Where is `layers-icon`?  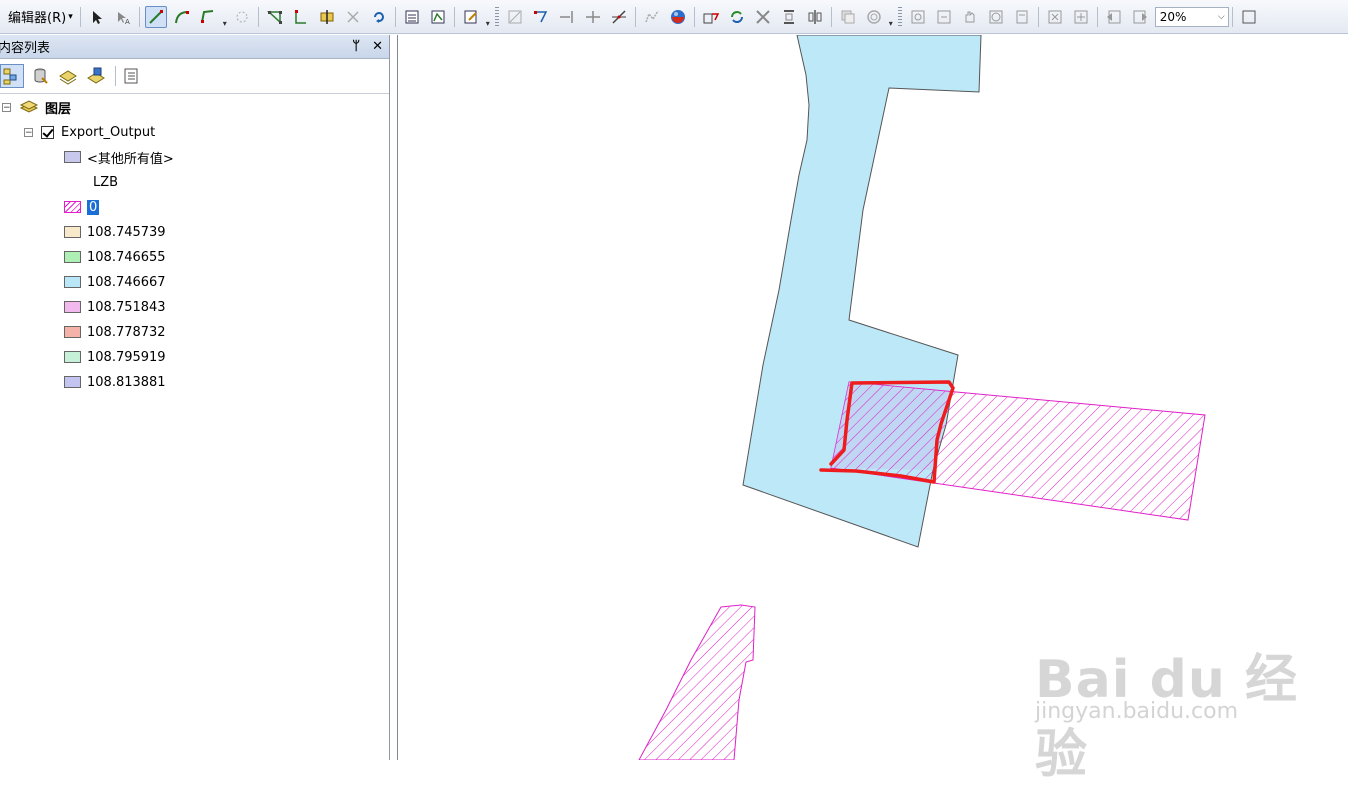
layers-icon is located at coordinates (29, 106).